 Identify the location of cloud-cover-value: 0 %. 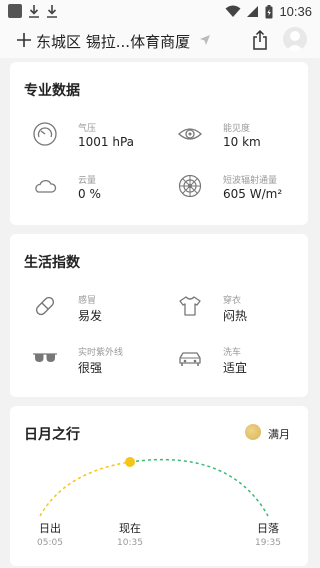
(89, 194).